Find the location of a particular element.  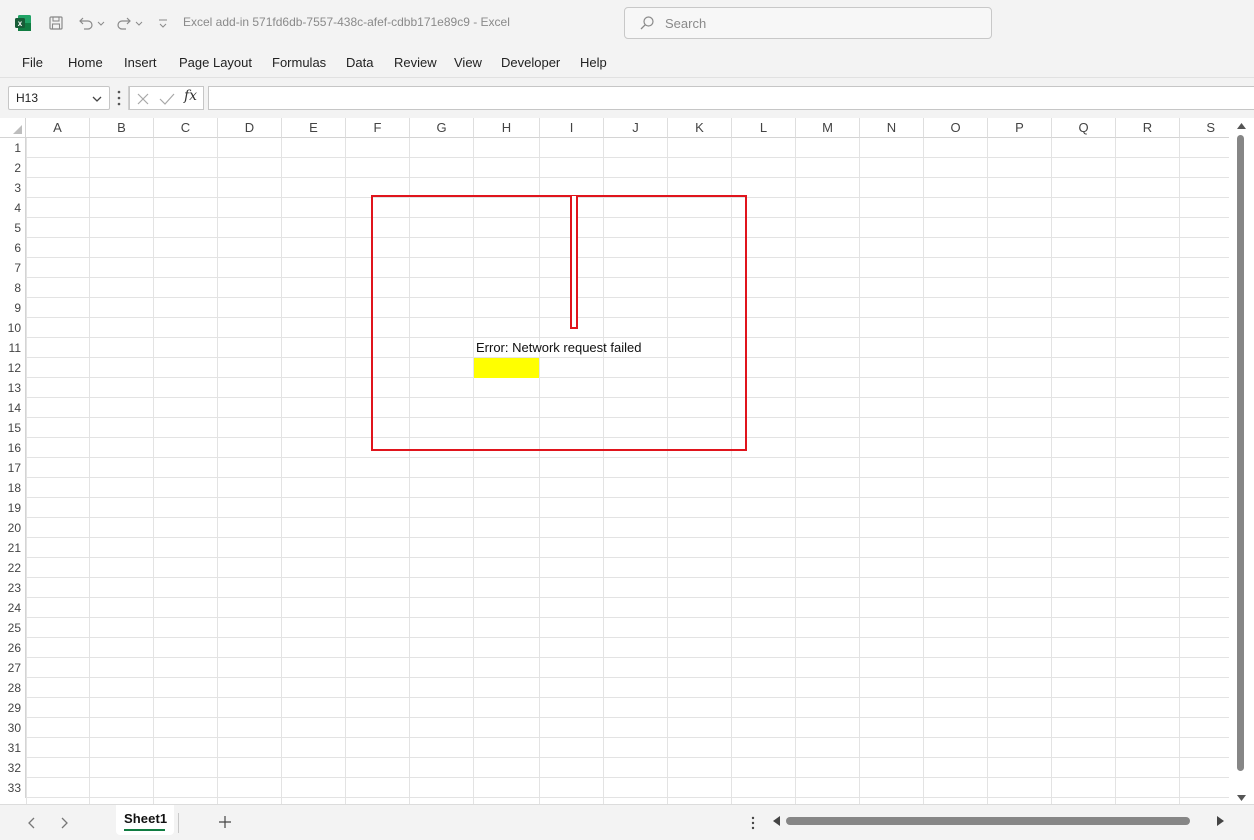

row-header-7: 7 is located at coordinates (13, 268).